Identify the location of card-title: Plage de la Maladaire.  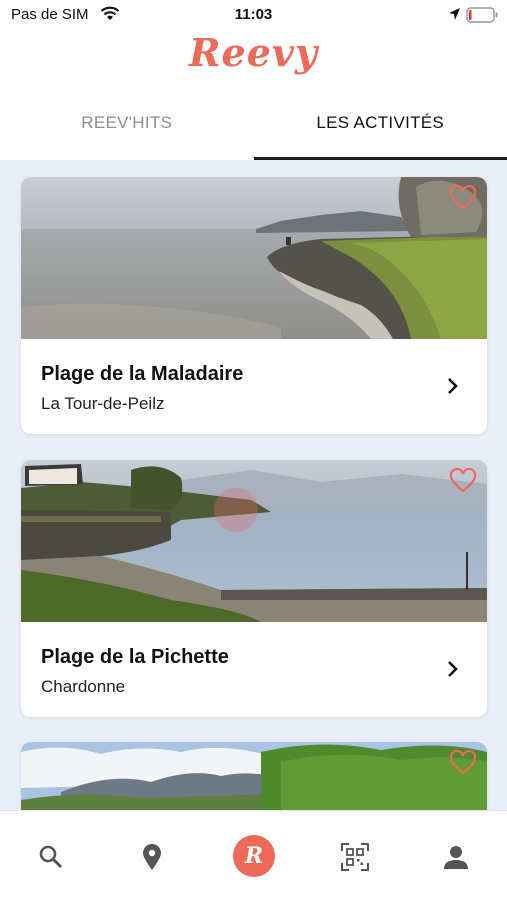
(142, 374).